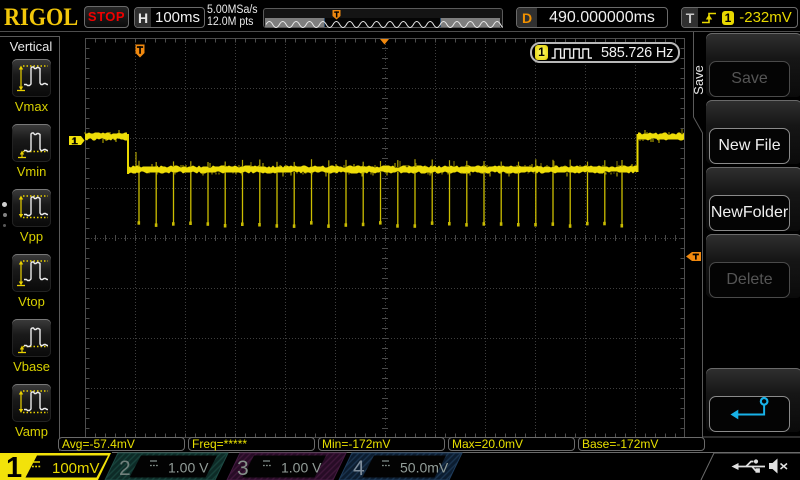  What do you see at coordinates (125, 468) in the screenshot?
I see `svg-text: 2` at bounding box center [125, 468].